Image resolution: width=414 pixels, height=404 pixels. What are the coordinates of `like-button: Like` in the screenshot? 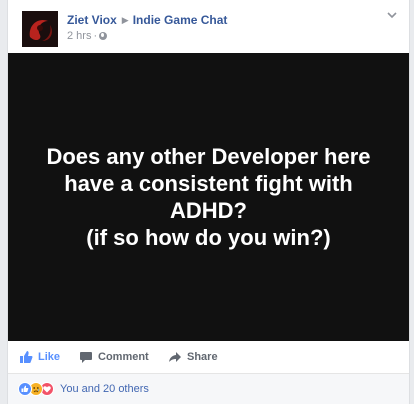 It's located at (39, 357).